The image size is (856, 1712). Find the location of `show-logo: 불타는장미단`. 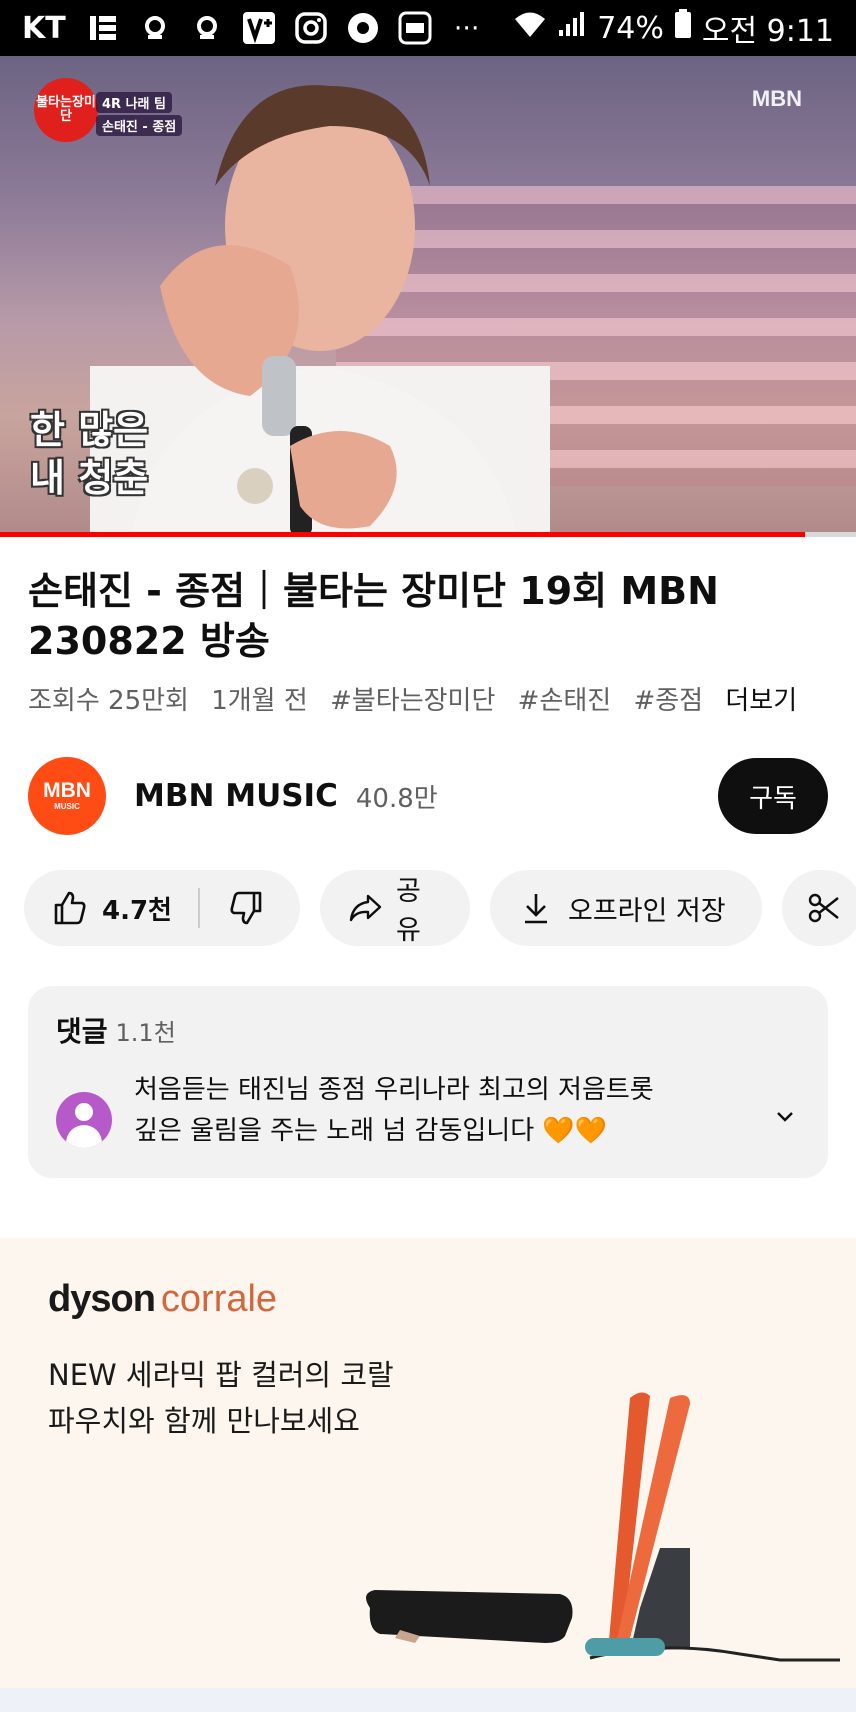

show-logo: 불타는장미단 is located at coordinates (66, 110).